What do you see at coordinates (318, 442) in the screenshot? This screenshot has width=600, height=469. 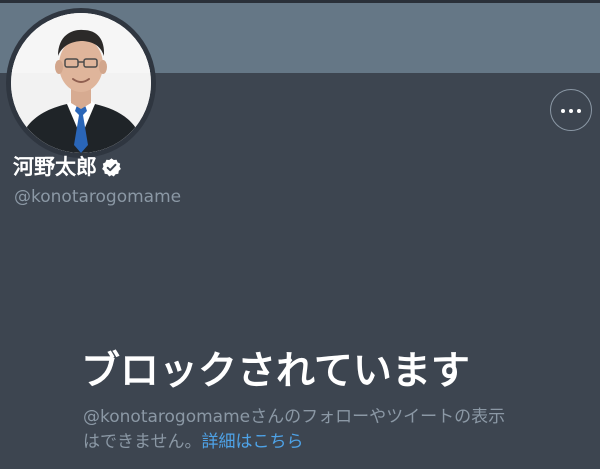 I see `blocked-description-line-2: はできません。詳細はこちら` at bounding box center [318, 442].